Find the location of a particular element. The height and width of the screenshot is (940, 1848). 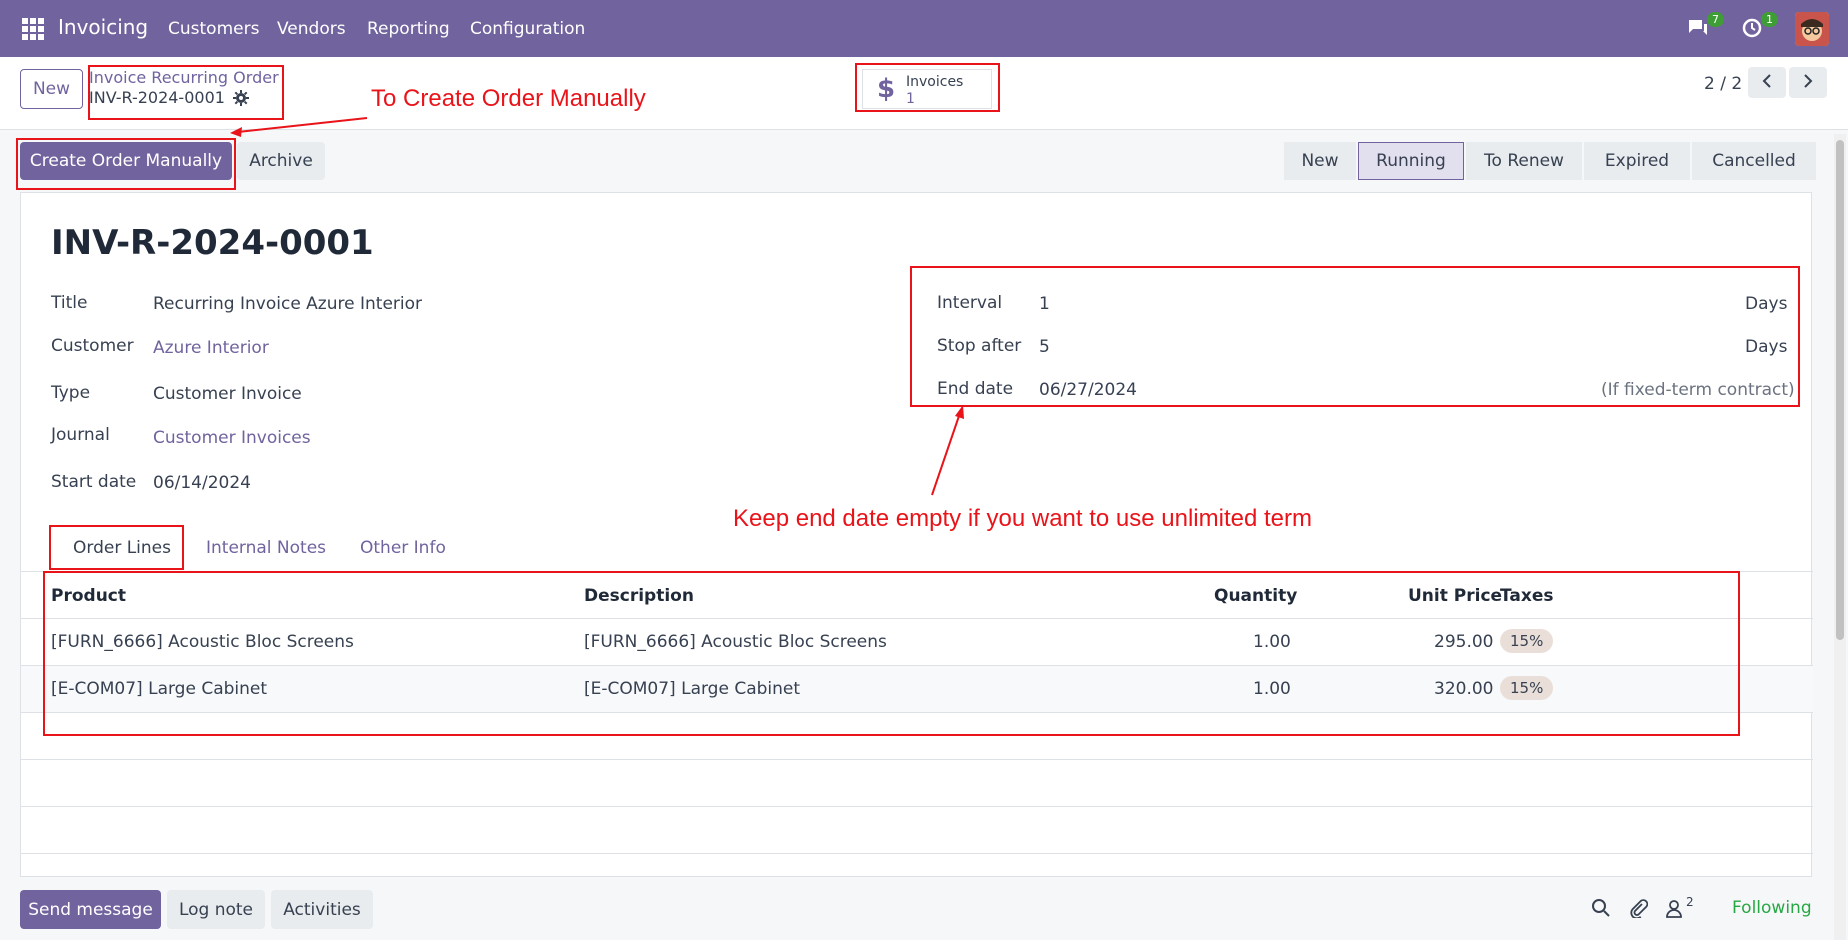

page-scrollbar is located at coordinates (1840, 537).